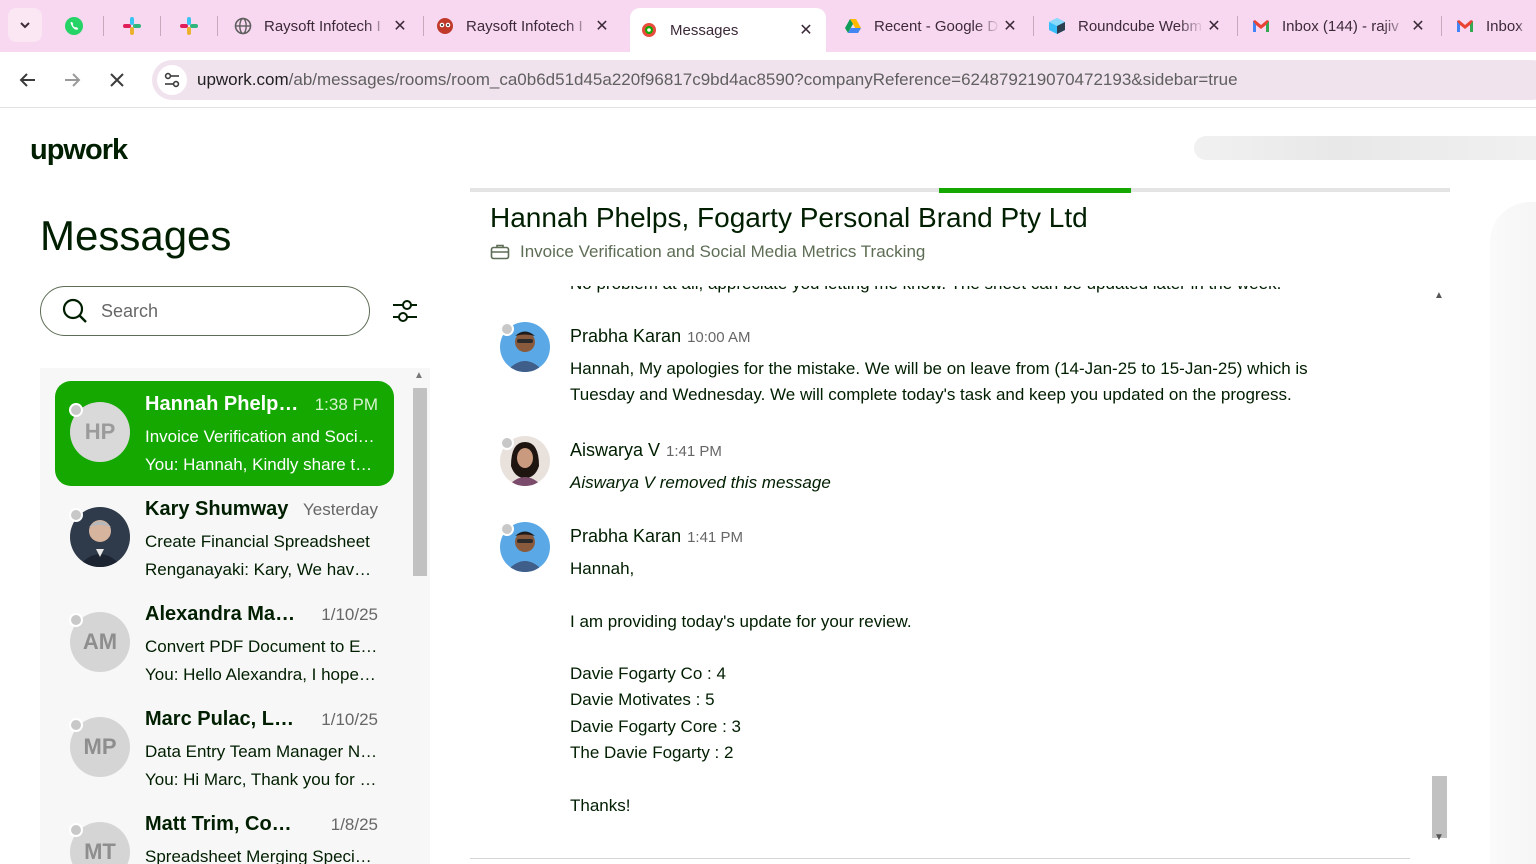 The image size is (1536, 864). I want to click on message-line: The Davie Fogarty : 2, so click(652, 753).